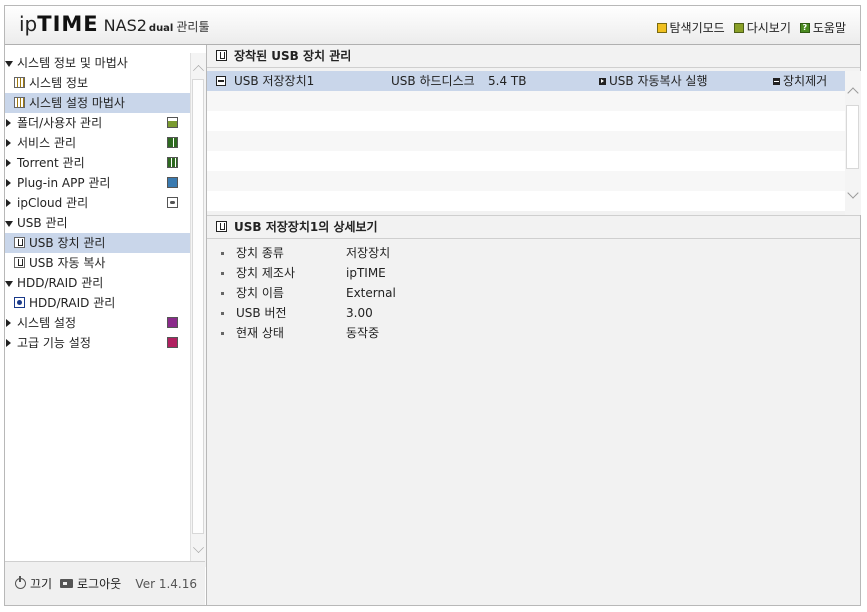  I want to click on expanded-arrow-icon, so click(9, 64).